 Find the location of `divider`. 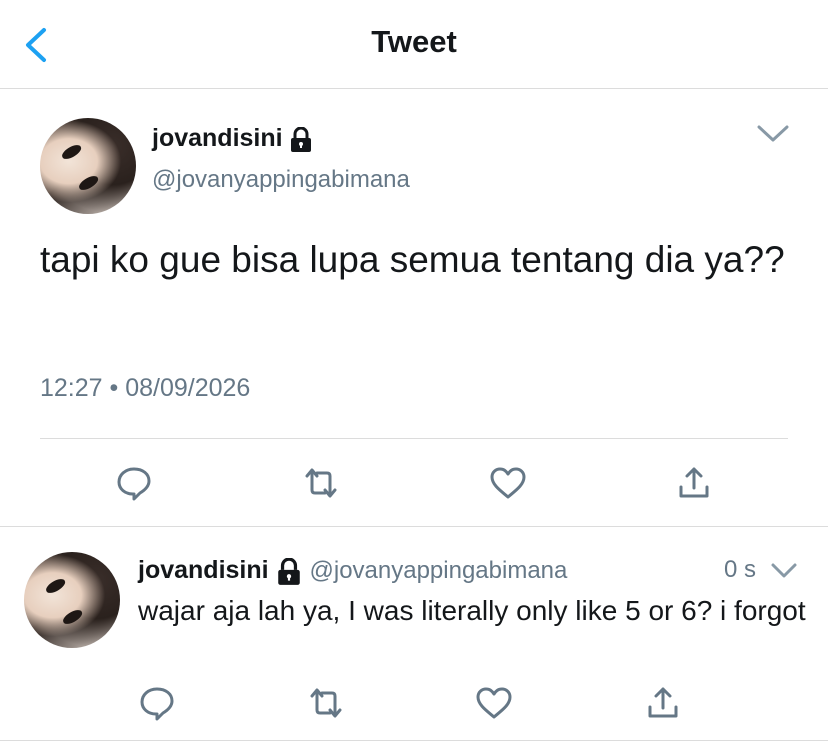

divider is located at coordinates (414, 438).